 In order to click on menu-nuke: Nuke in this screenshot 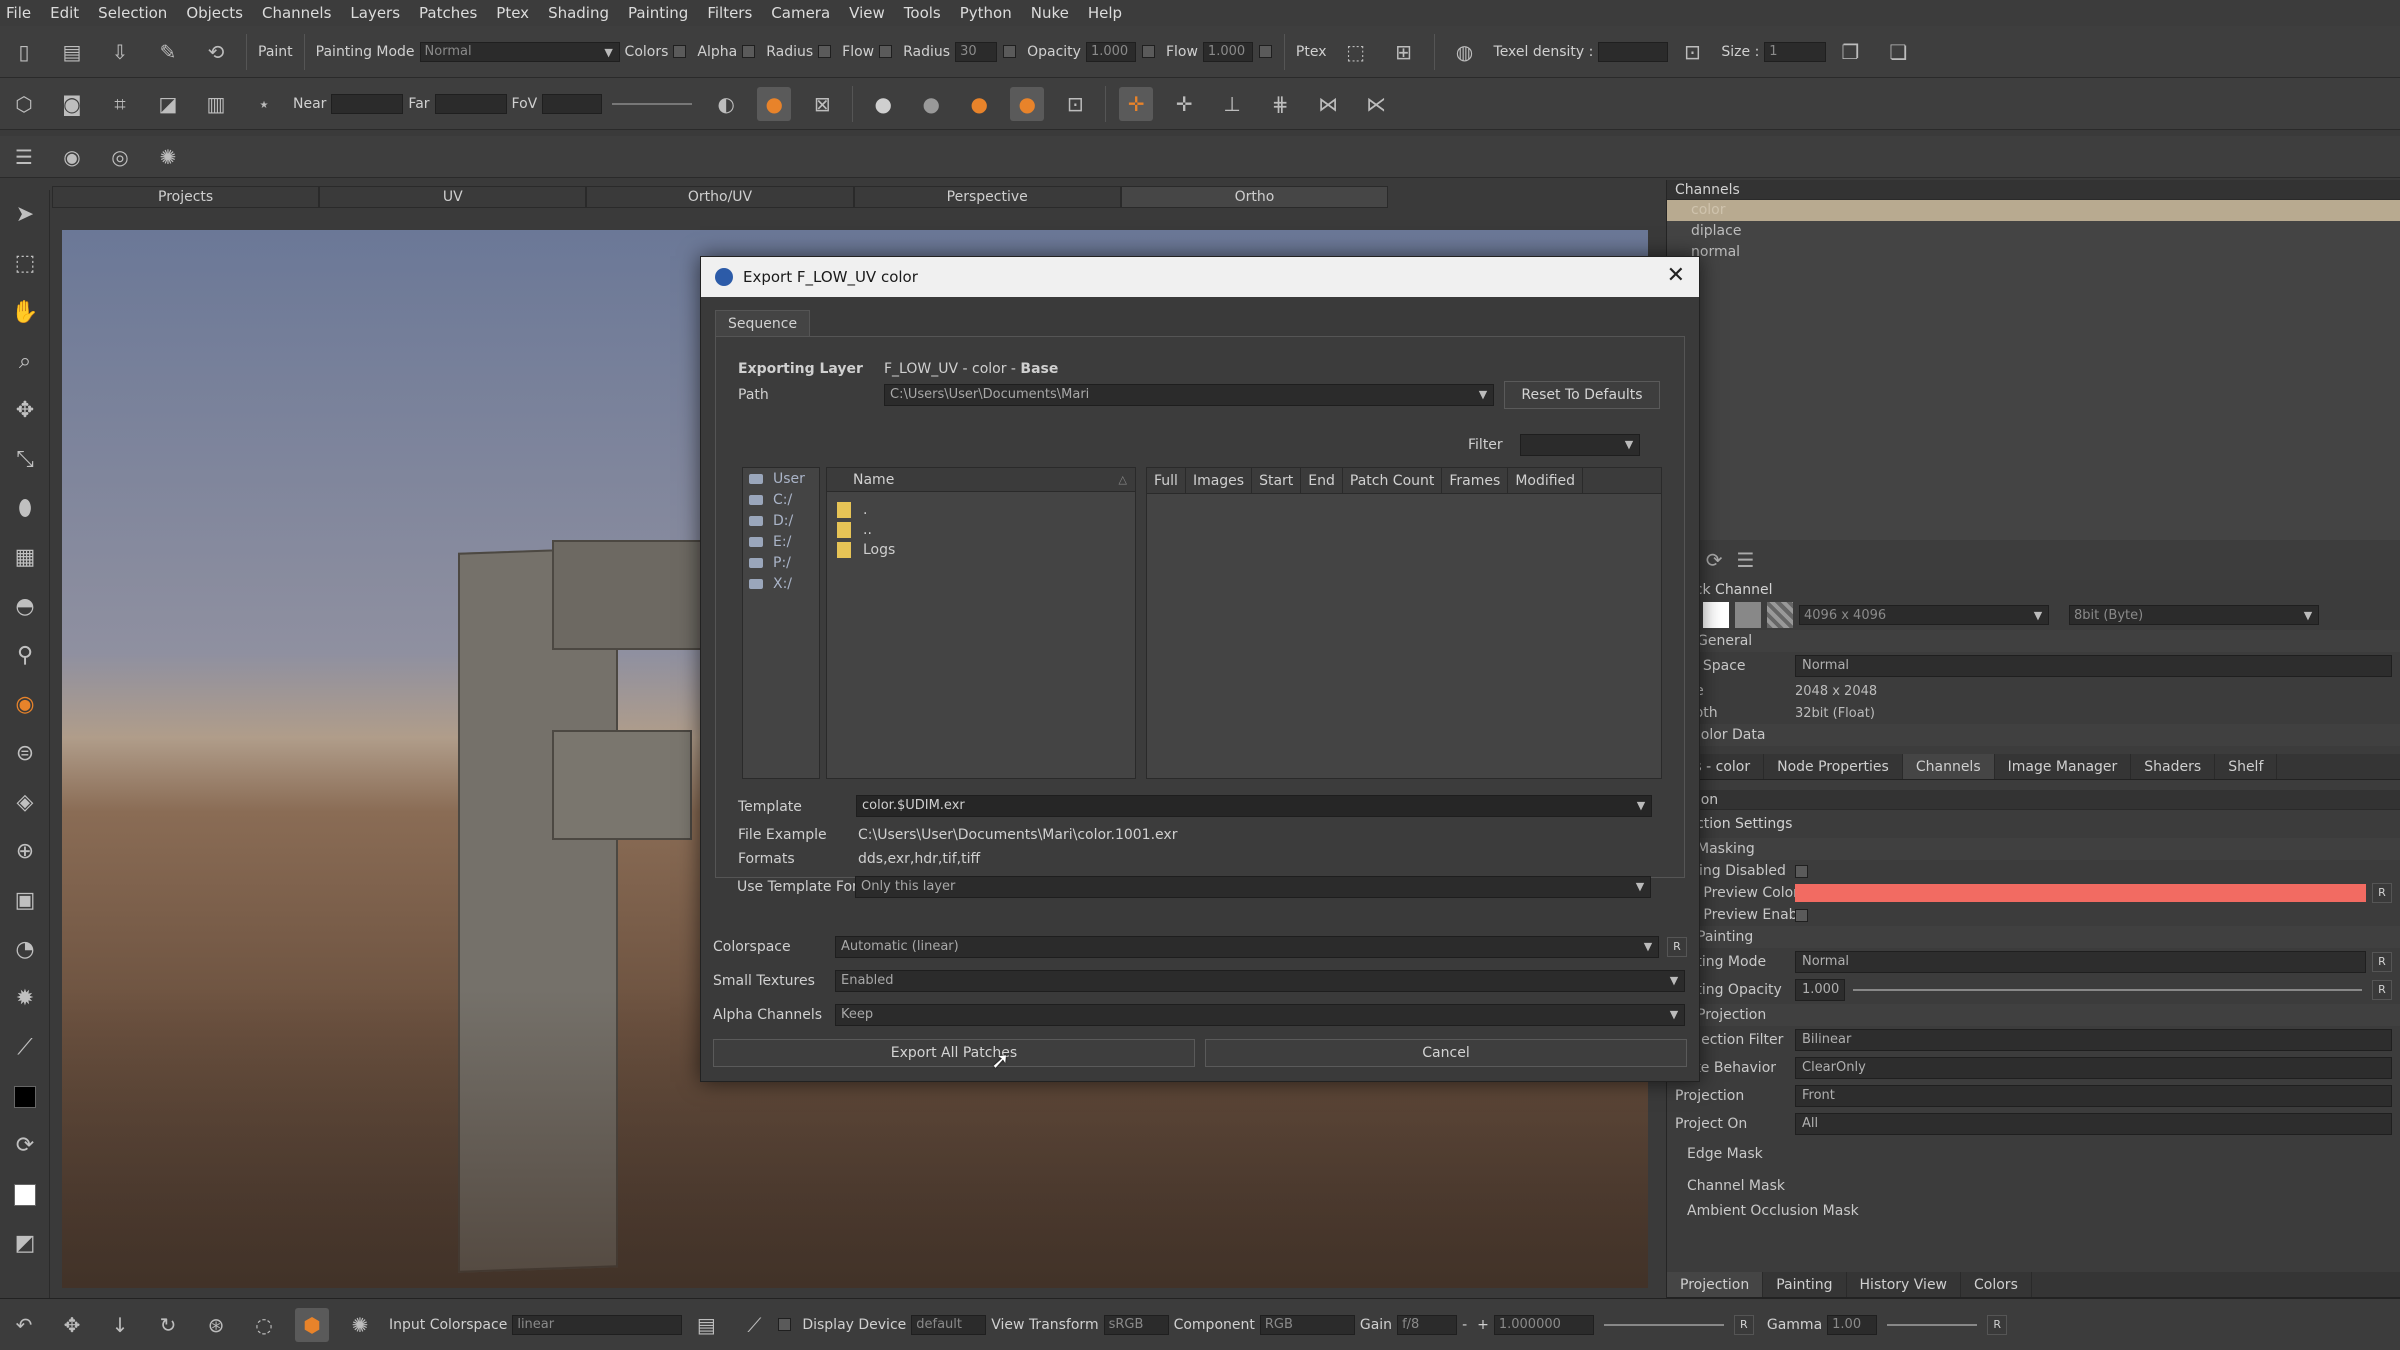, I will do `click(1050, 13)`.